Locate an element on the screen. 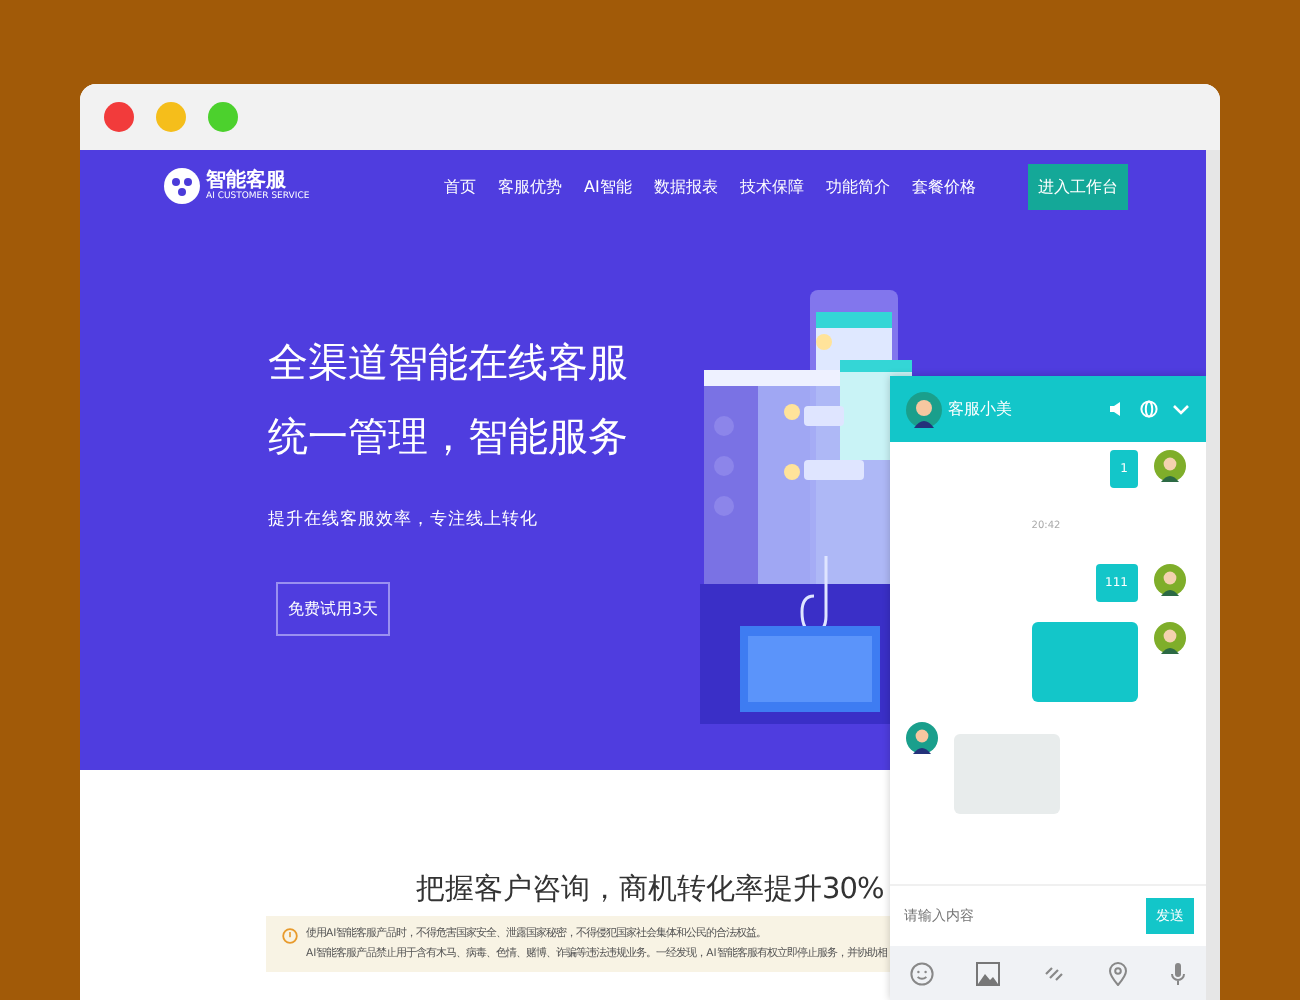 This screenshot has height=1000, width=1300. section-title: 把握客户咨询，商机转化率提升30% is located at coordinates (651, 889).